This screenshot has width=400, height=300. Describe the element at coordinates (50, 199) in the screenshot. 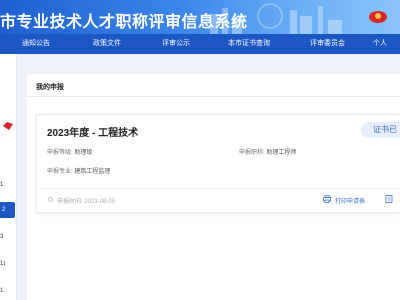

I see `clock-icon` at that location.